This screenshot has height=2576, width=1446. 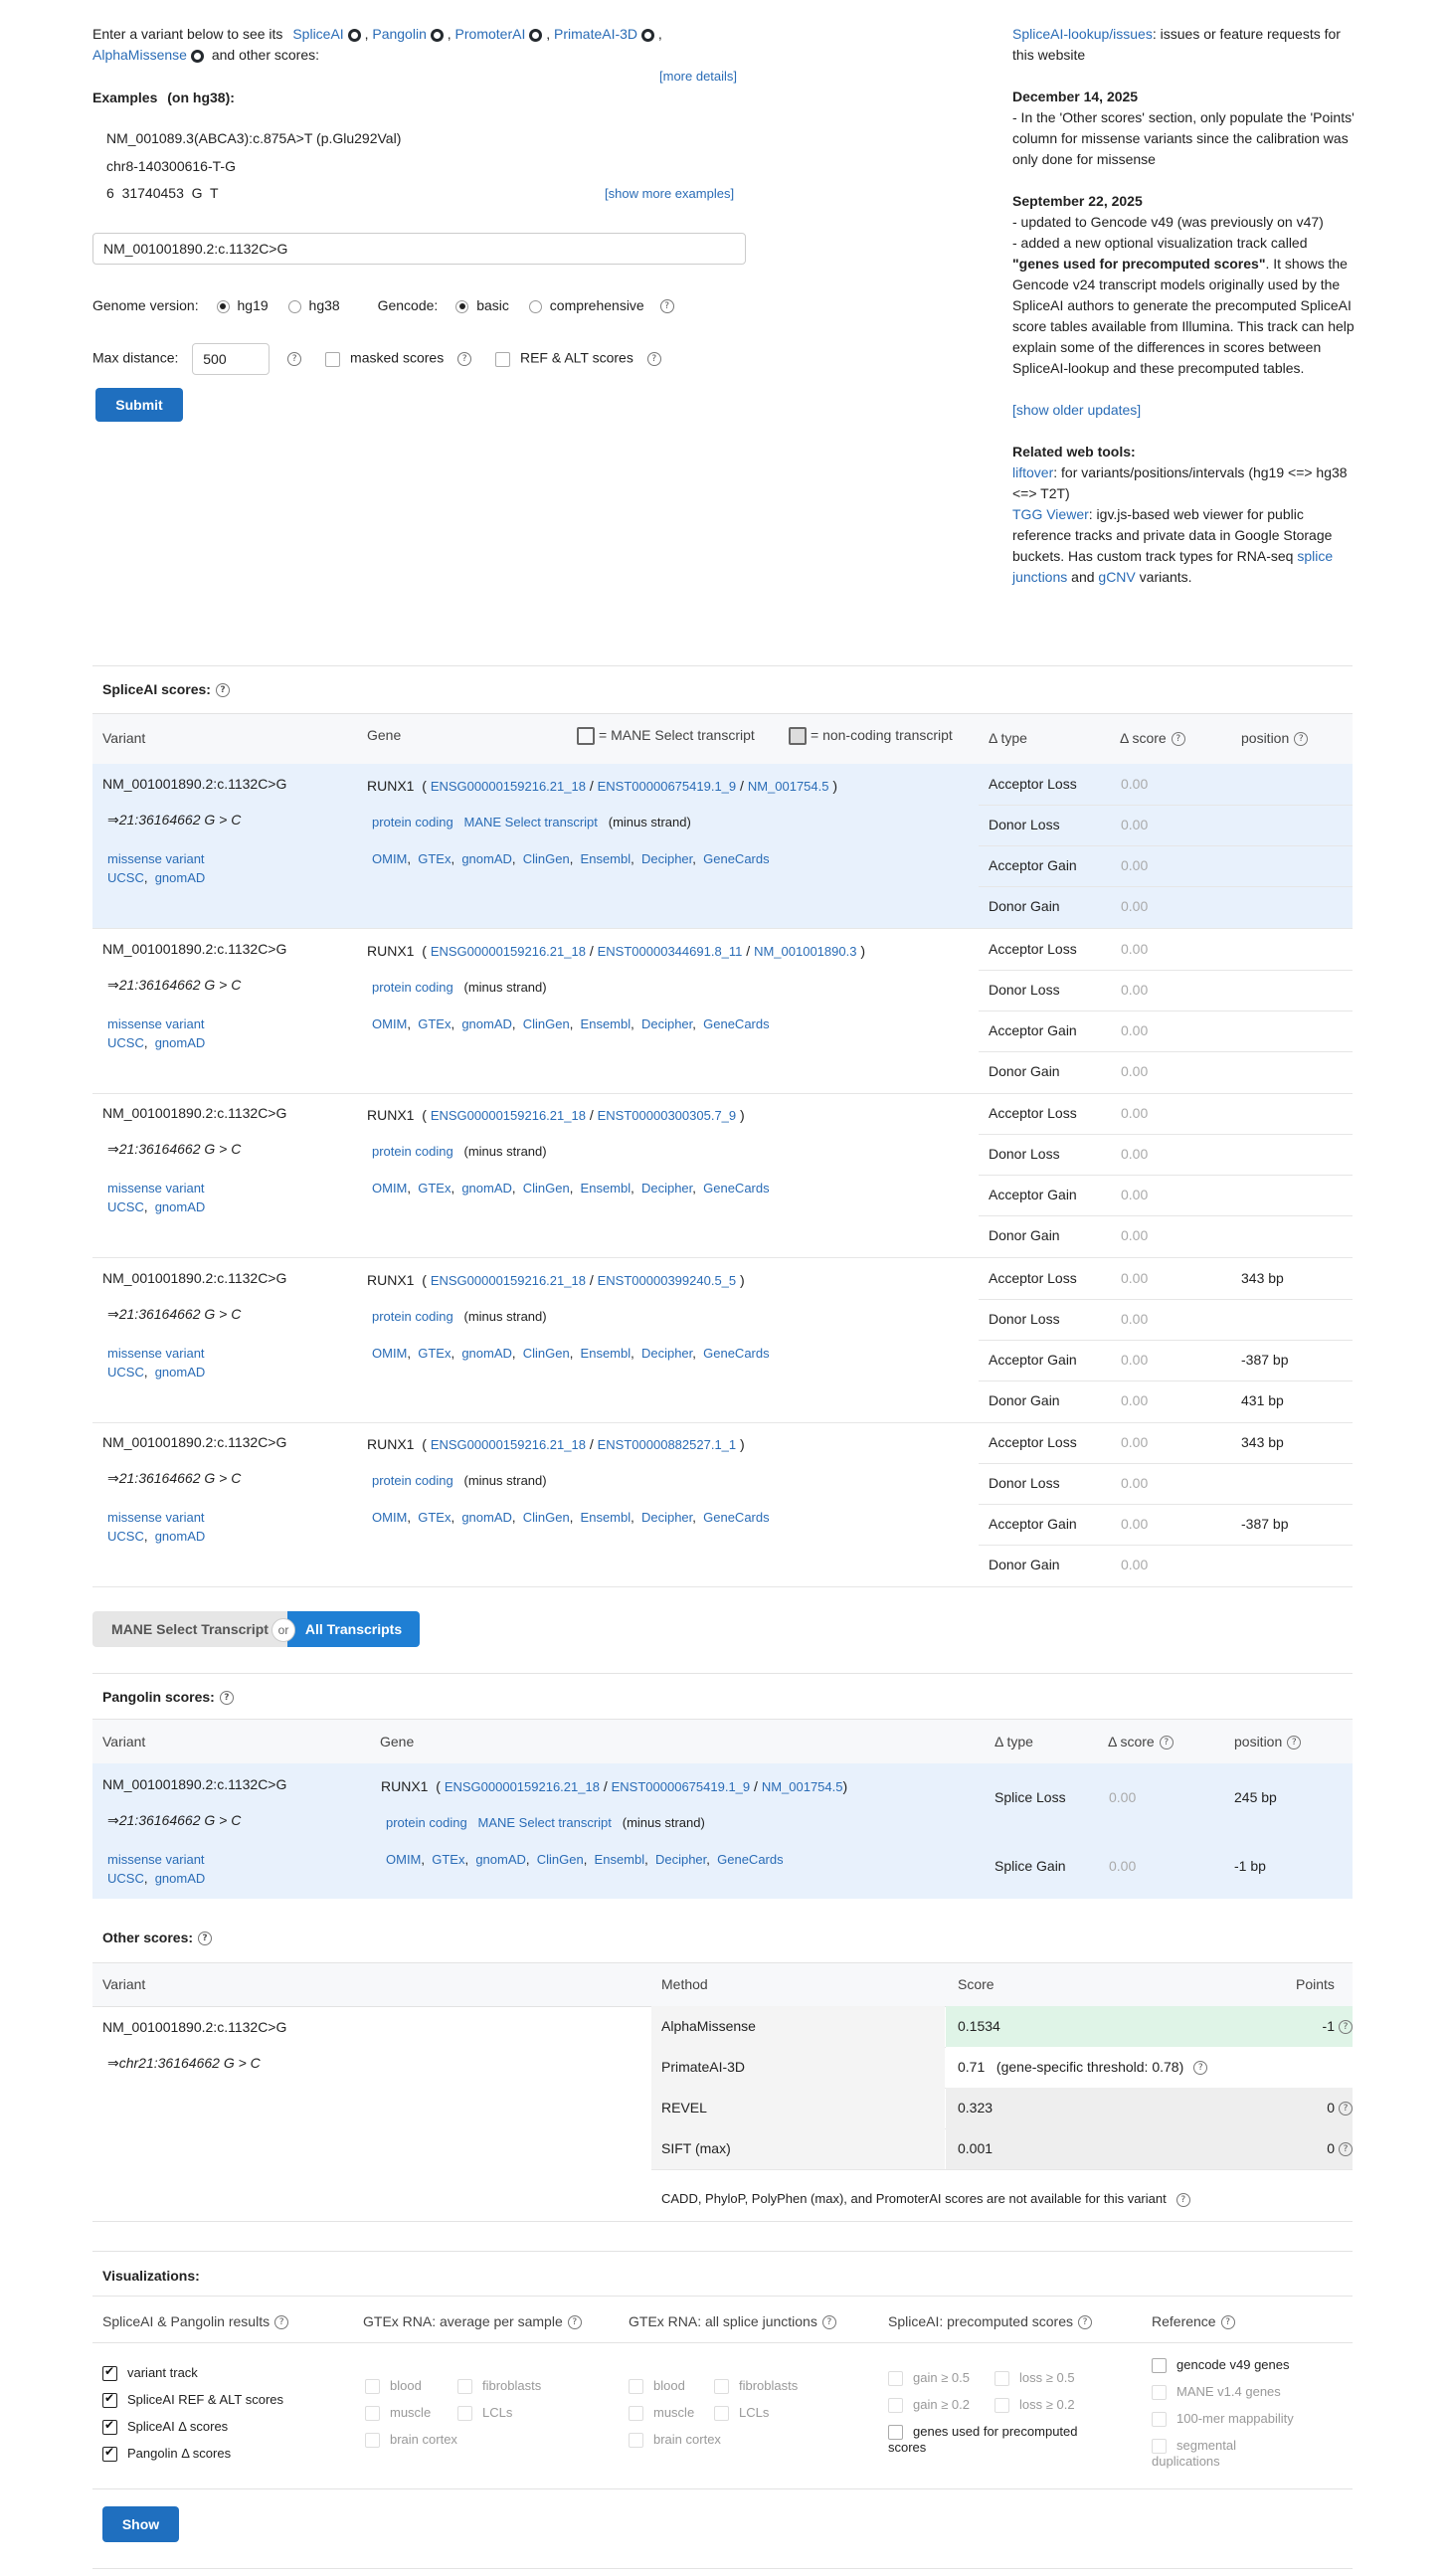 What do you see at coordinates (545, 1822) in the screenshot?
I see `mane-link: MANE Select transcript` at bounding box center [545, 1822].